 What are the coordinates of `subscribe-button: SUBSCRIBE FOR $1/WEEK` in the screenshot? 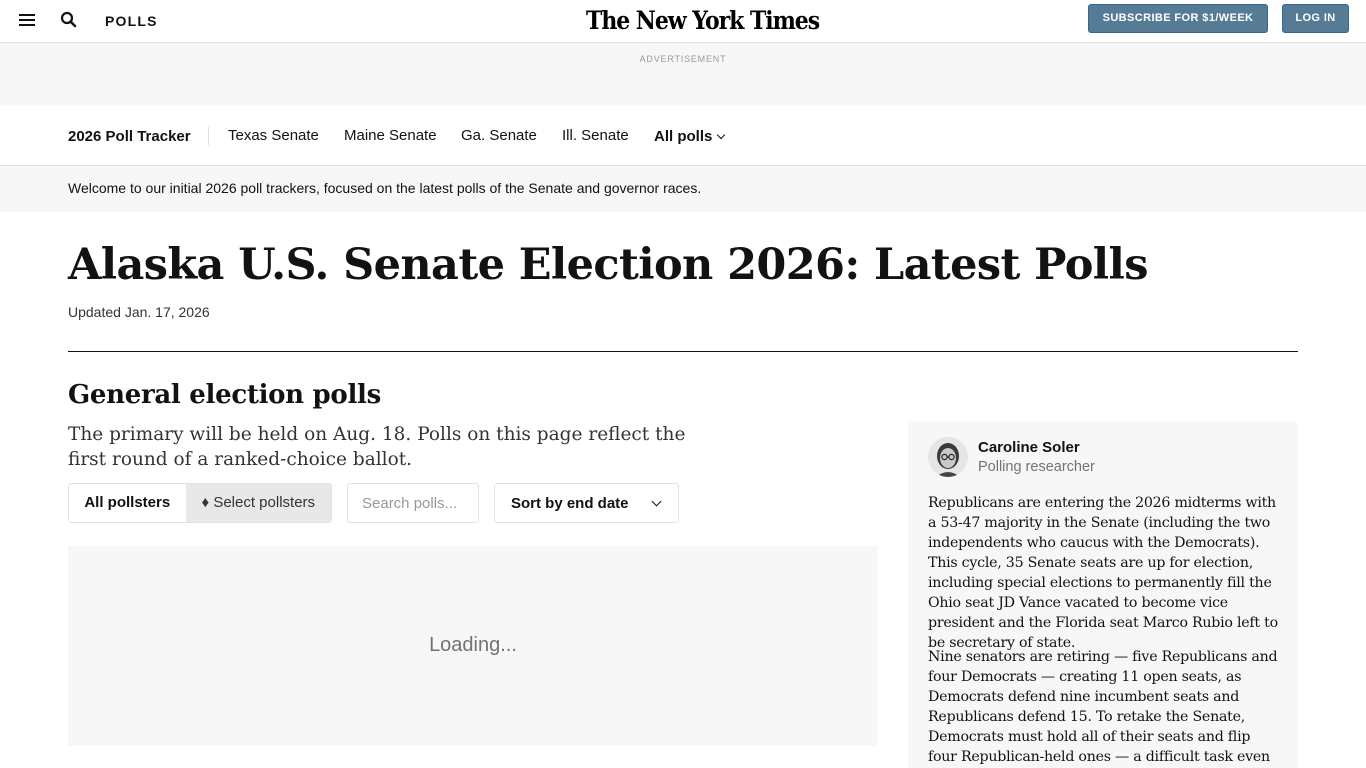 It's located at (1178, 18).